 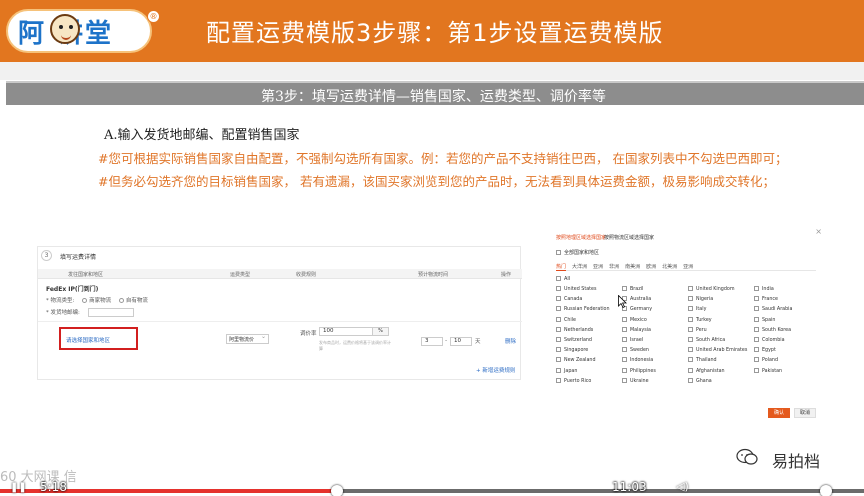 I want to click on country-option: Colombia, so click(x=785, y=342).